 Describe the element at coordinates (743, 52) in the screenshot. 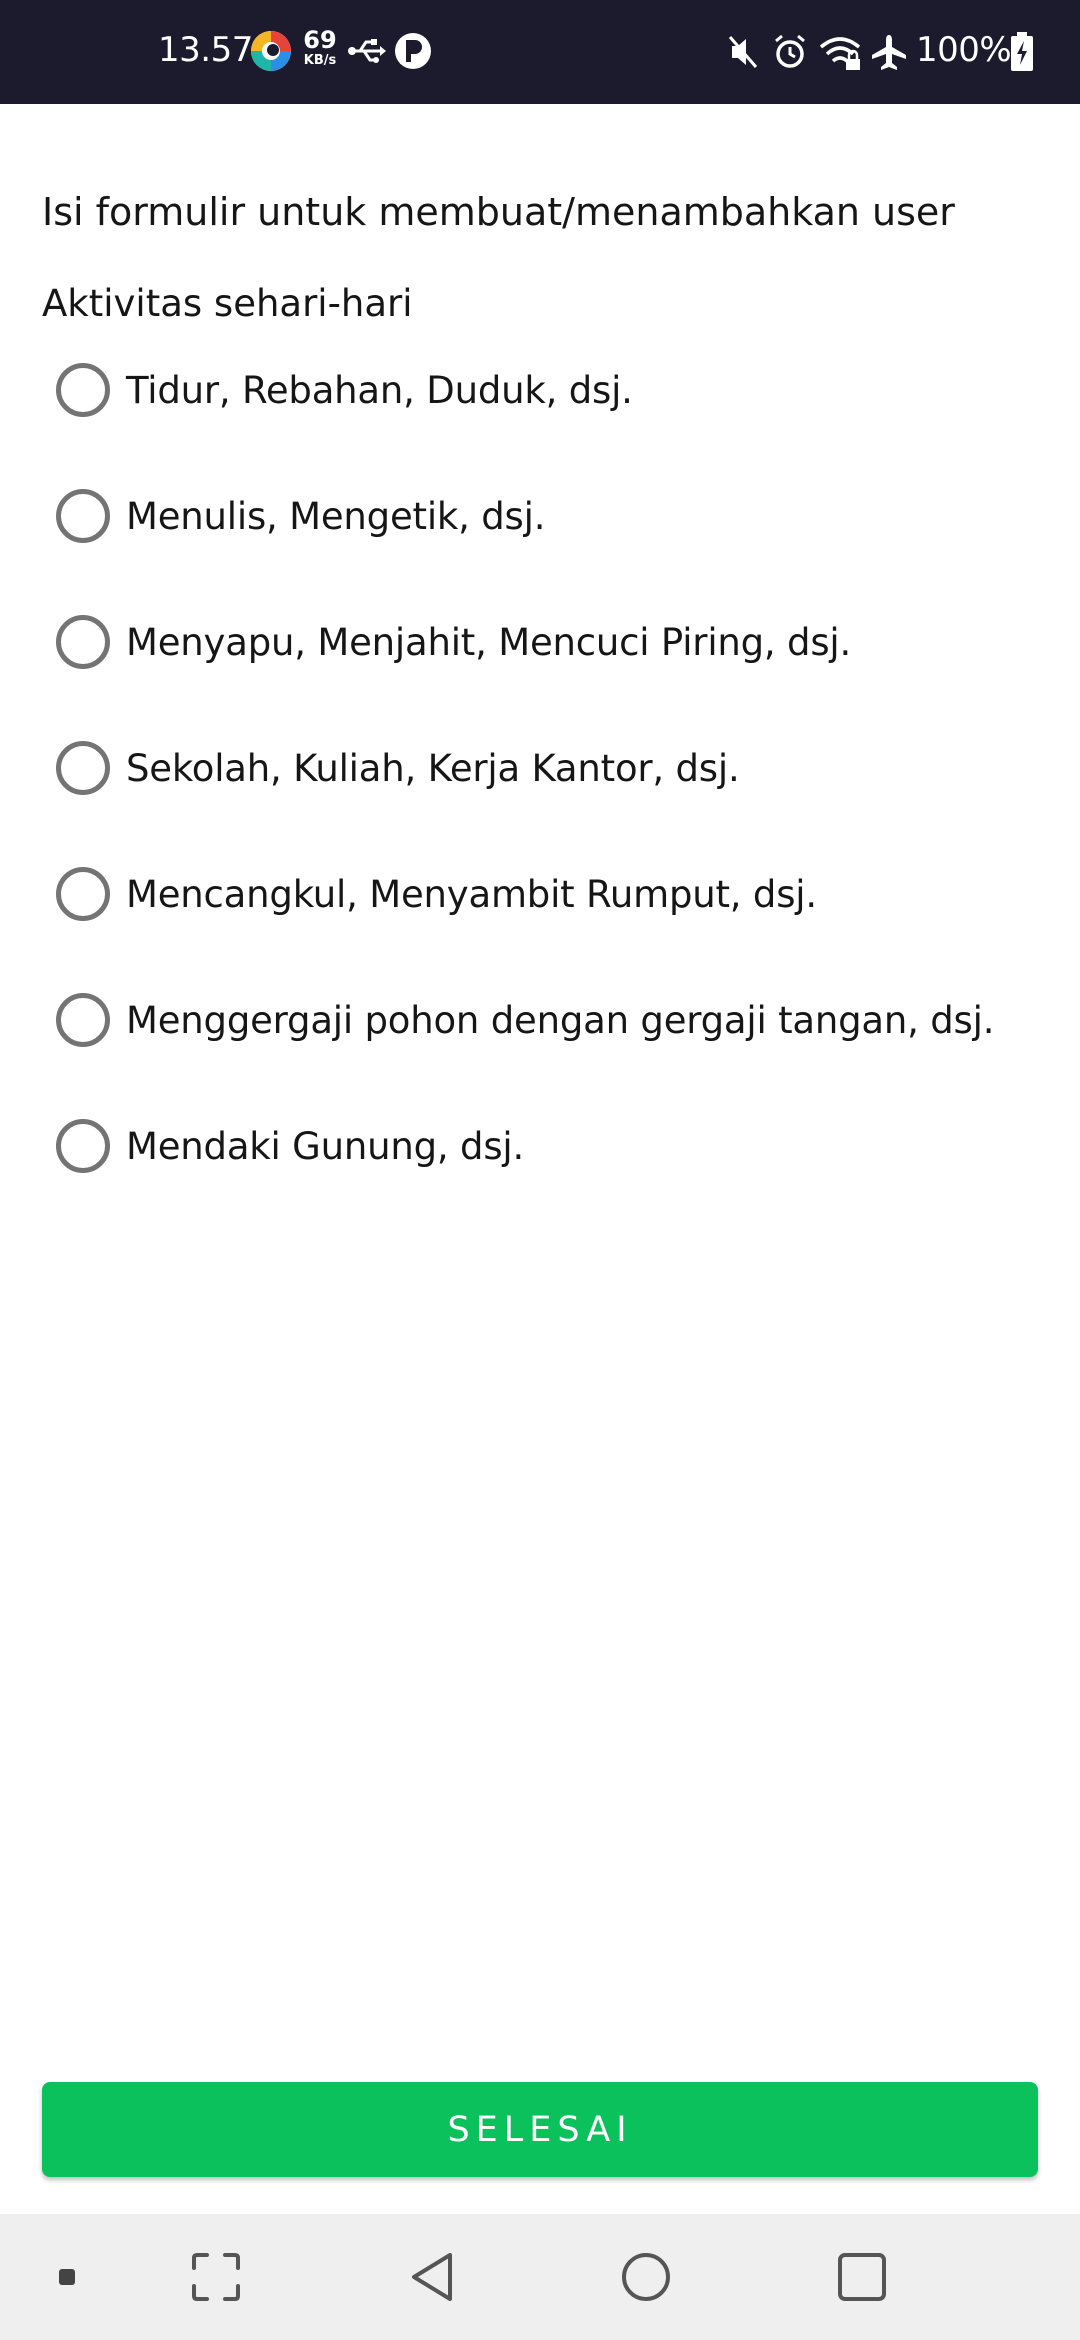

I see `mute-icon` at that location.